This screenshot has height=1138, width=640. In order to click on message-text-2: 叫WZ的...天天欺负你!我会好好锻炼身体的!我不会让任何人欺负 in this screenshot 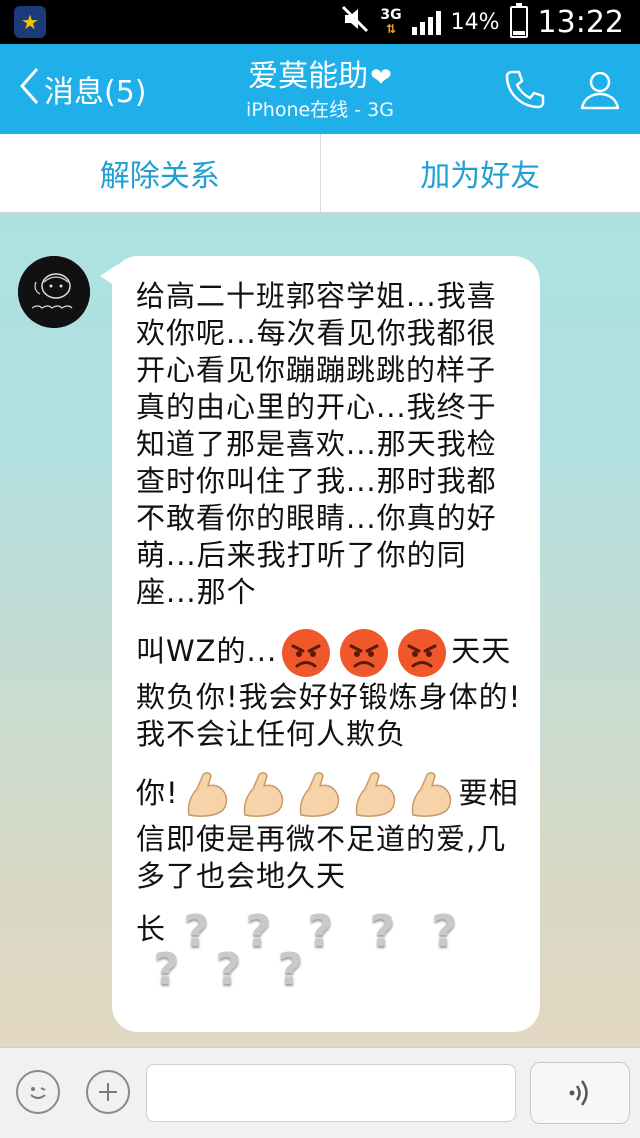, I will do `click(329, 690)`.